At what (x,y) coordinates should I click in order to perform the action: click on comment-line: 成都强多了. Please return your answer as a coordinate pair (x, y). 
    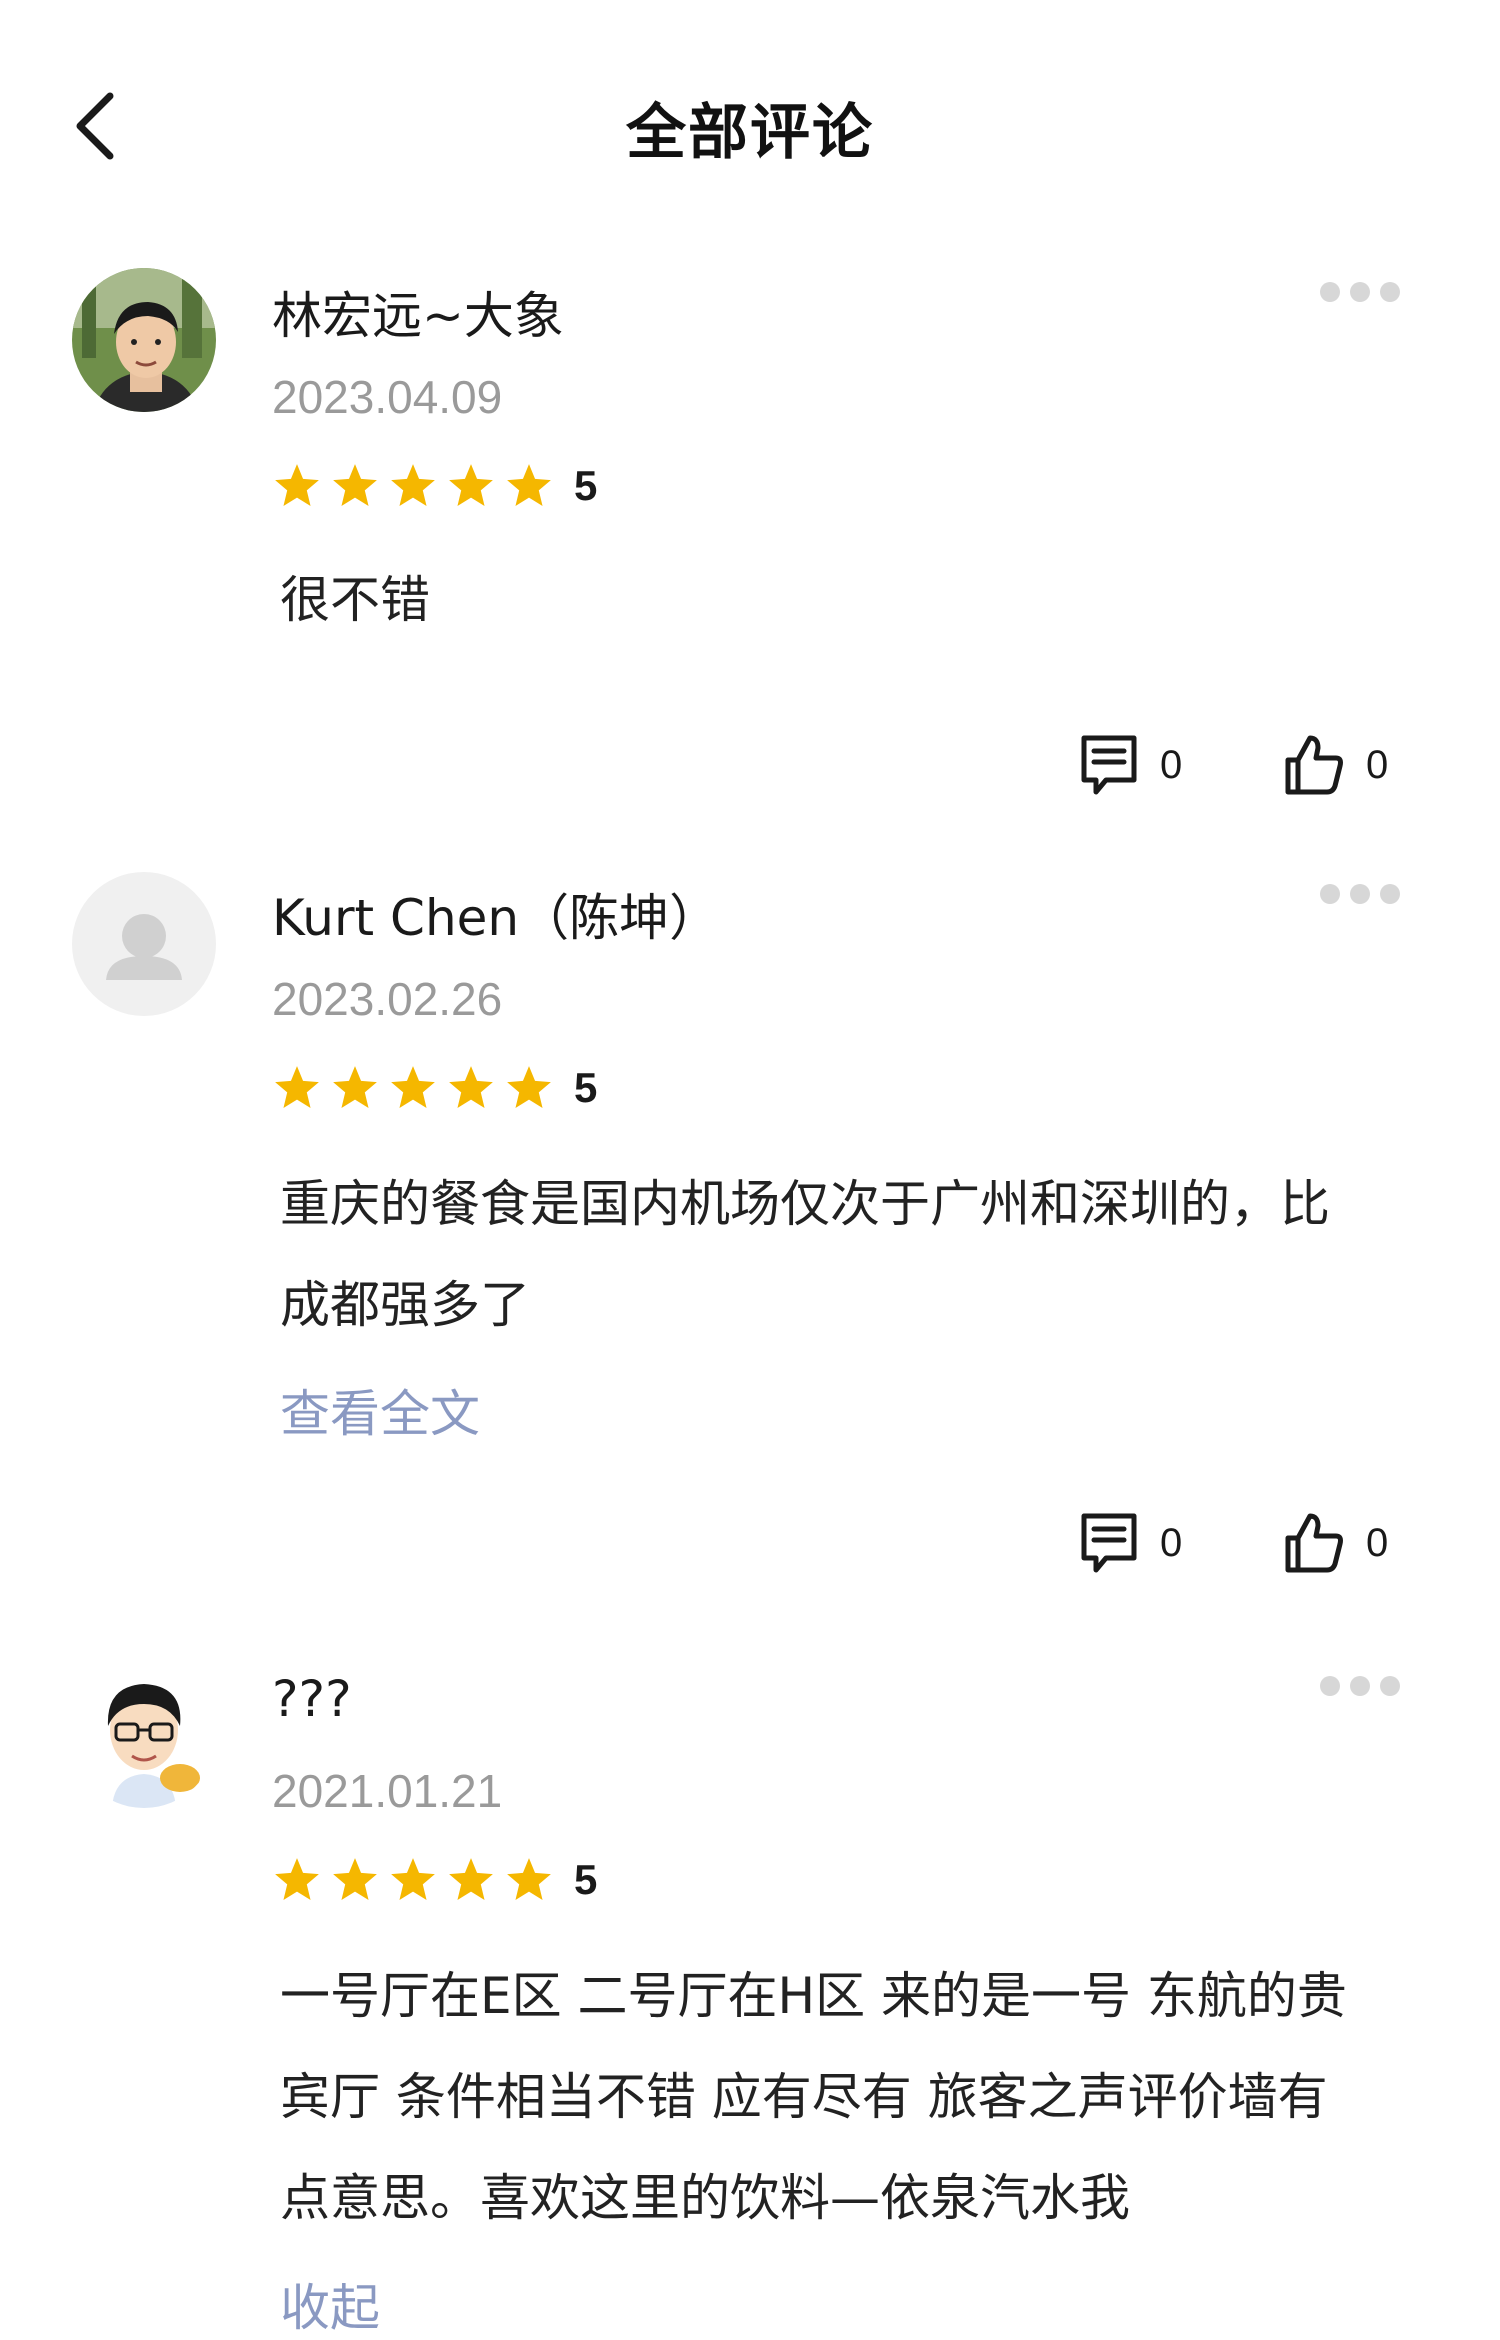
    Looking at the image, I should click on (405, 1305).